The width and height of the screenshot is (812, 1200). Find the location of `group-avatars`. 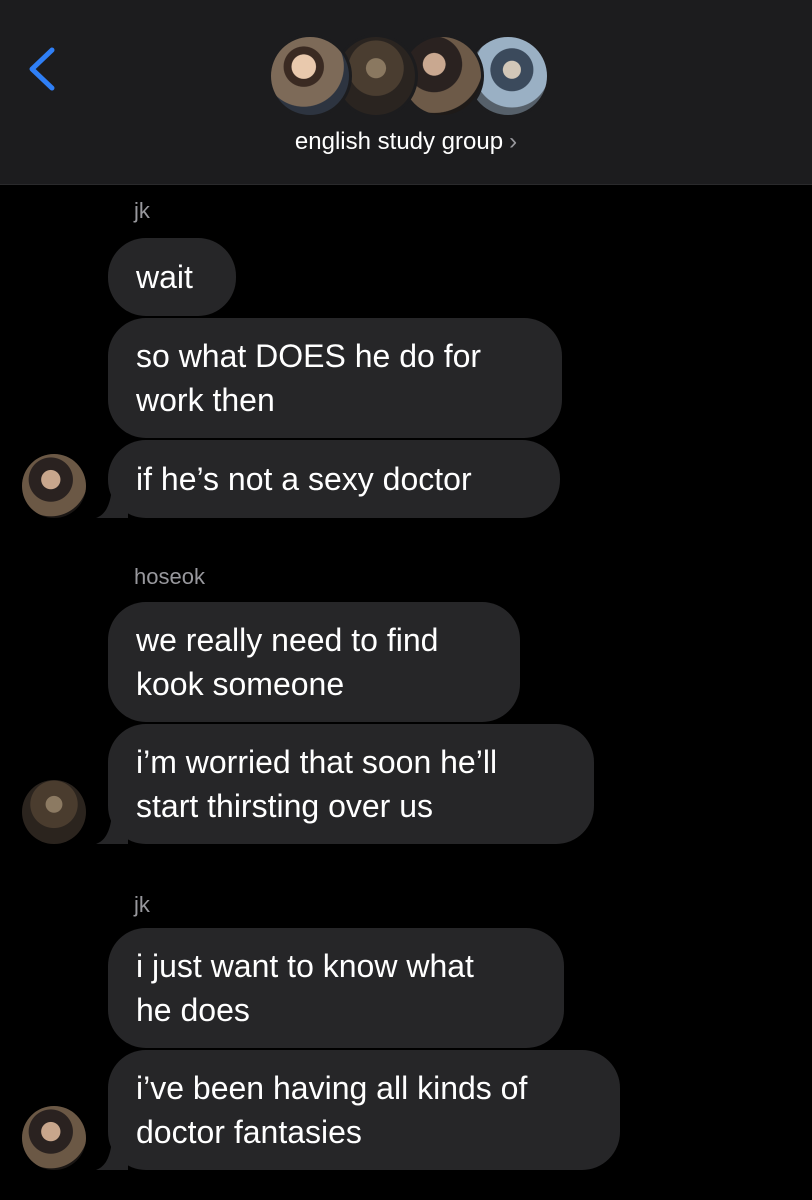

group-avatars is located at coordinates (409, 78).